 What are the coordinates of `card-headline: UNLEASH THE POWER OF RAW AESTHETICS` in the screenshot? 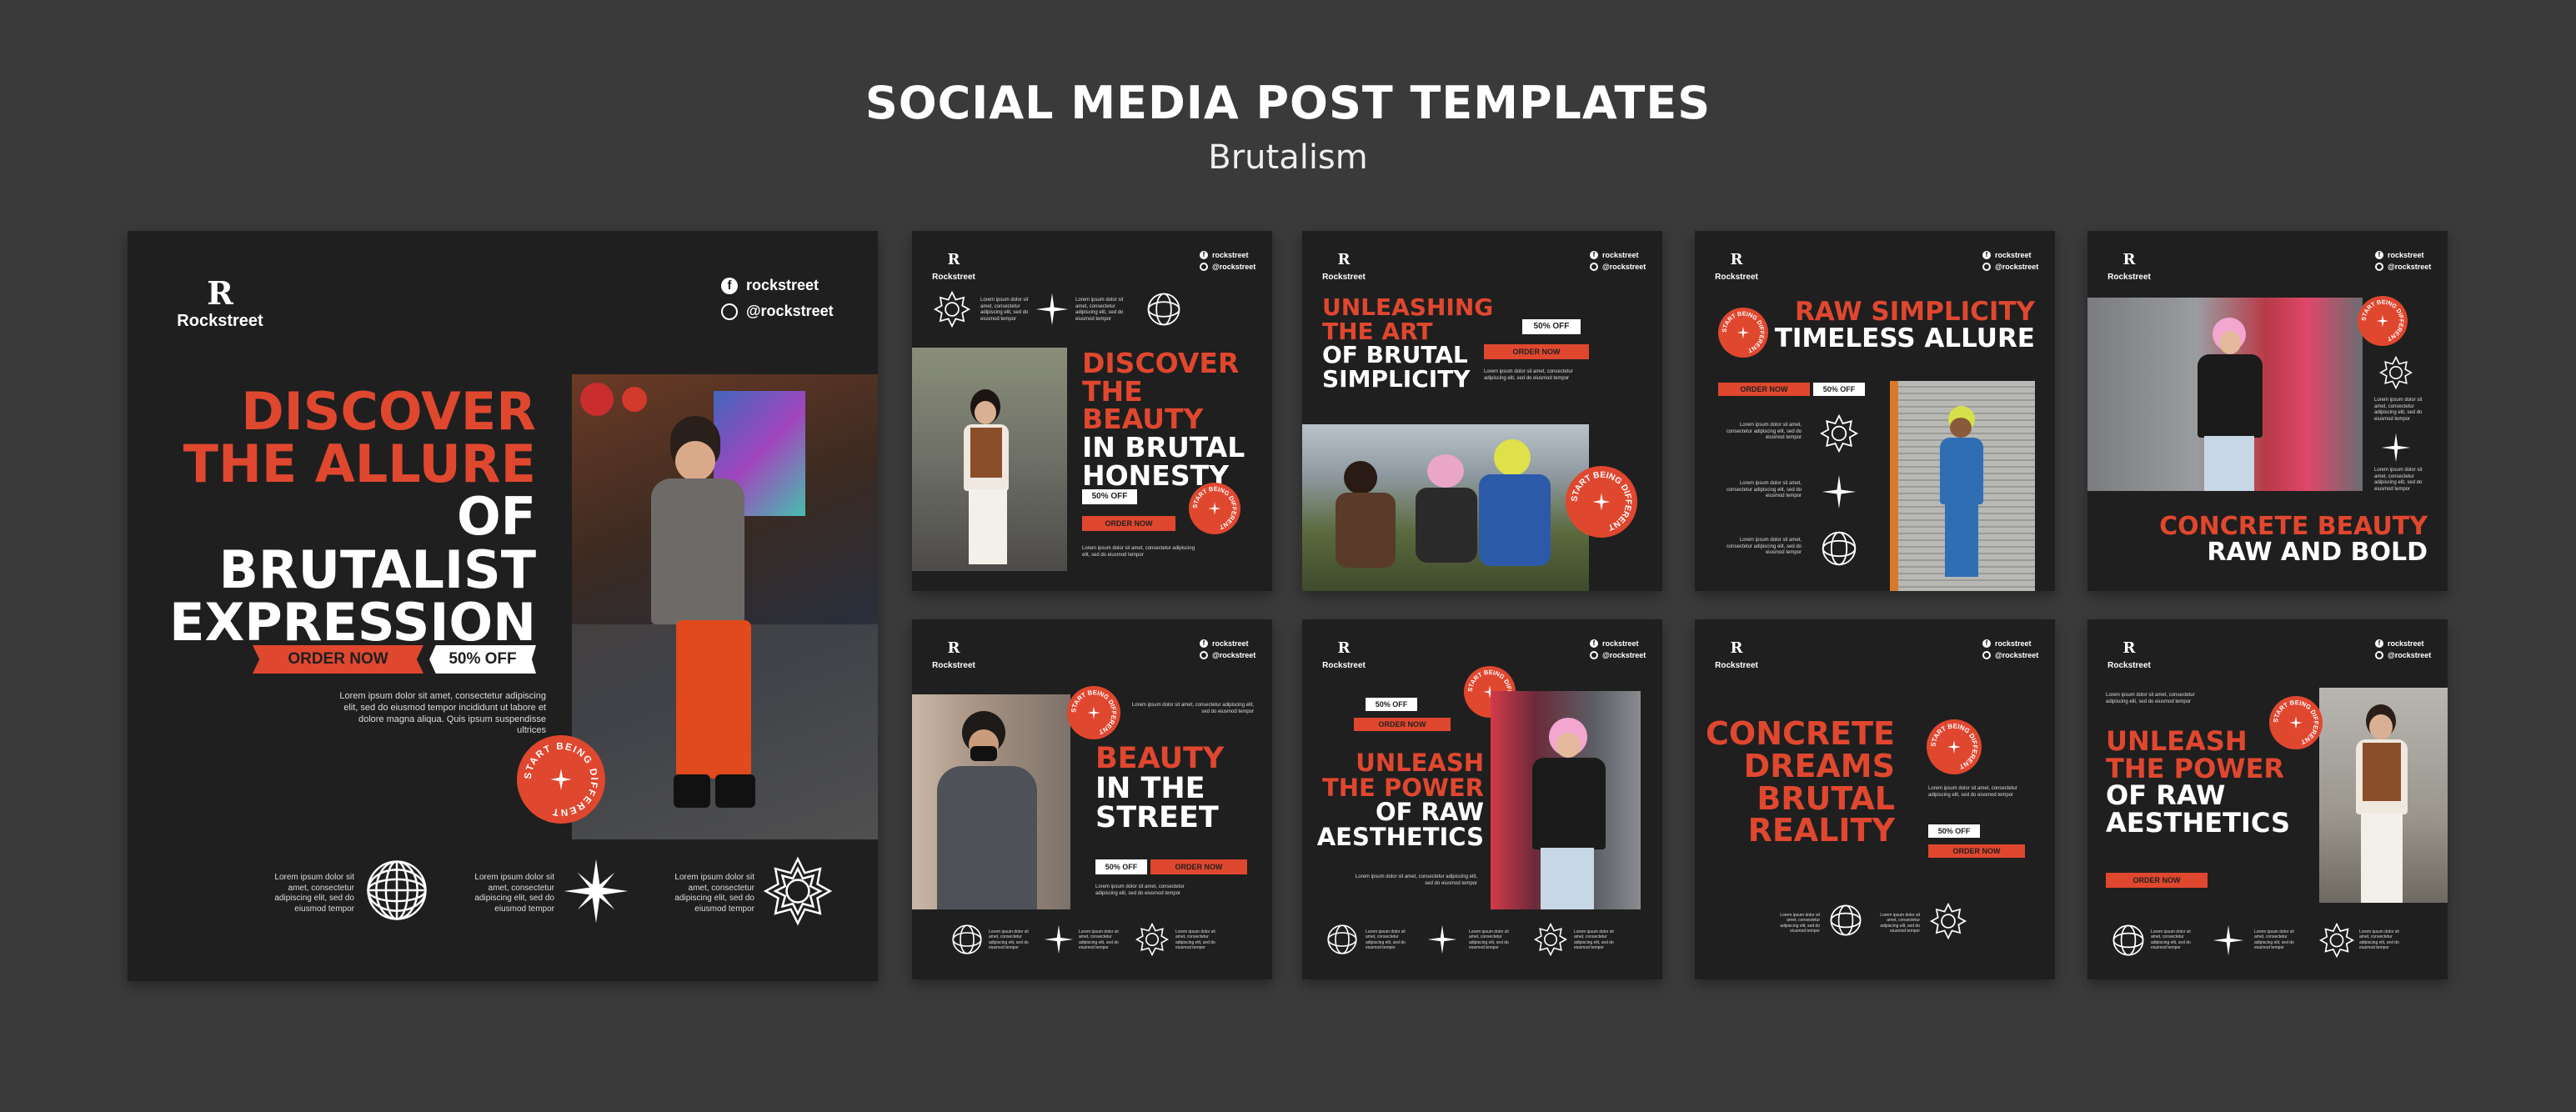 It's located at (1400, 800).